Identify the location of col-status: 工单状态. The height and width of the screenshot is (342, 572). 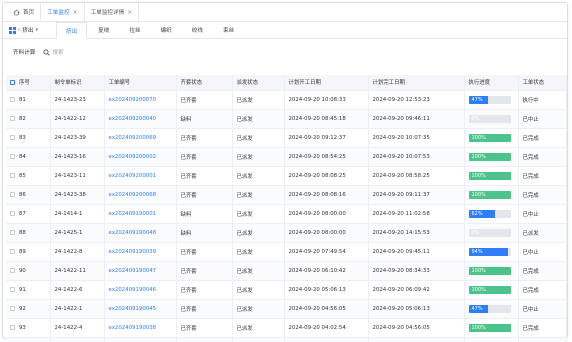
(542, 83).